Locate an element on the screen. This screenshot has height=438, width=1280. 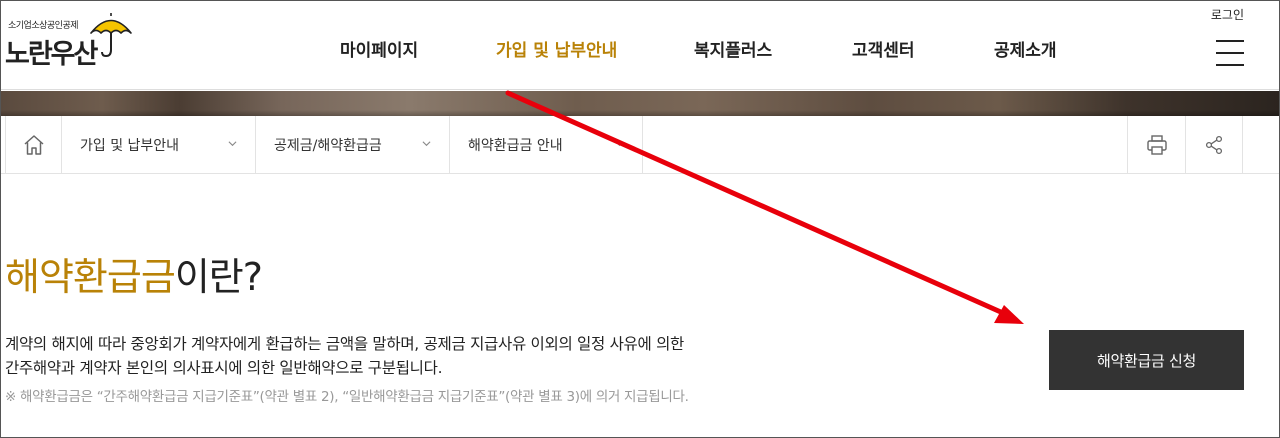
print-icon is located at coordinates (1156, 145).